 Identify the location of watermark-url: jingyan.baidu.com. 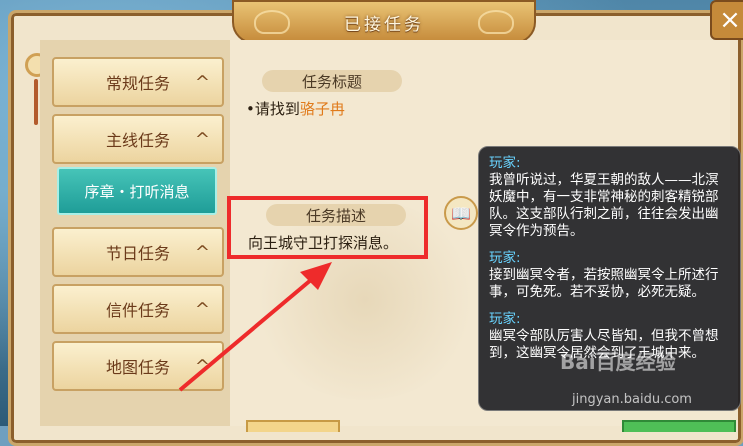
(632, 399).